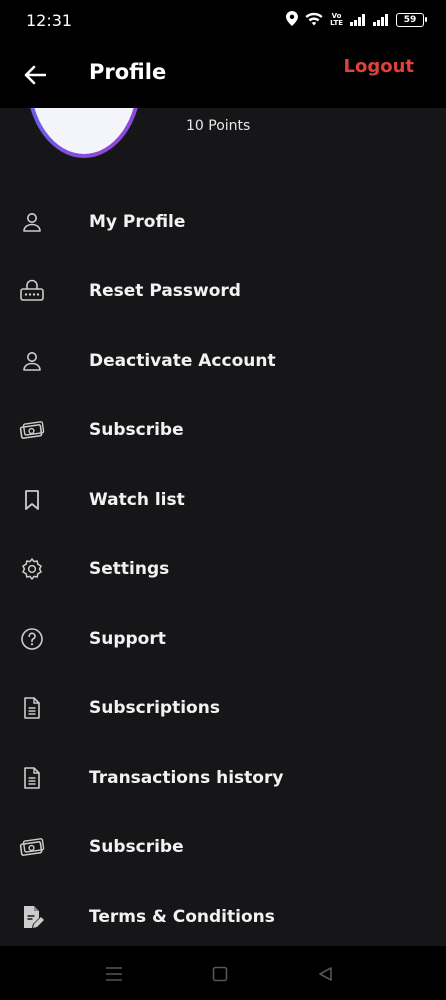 The height and width of the screenshot is (1000, 446). I want to click on menu-item-label: Subscriptions, so click(154, 708).